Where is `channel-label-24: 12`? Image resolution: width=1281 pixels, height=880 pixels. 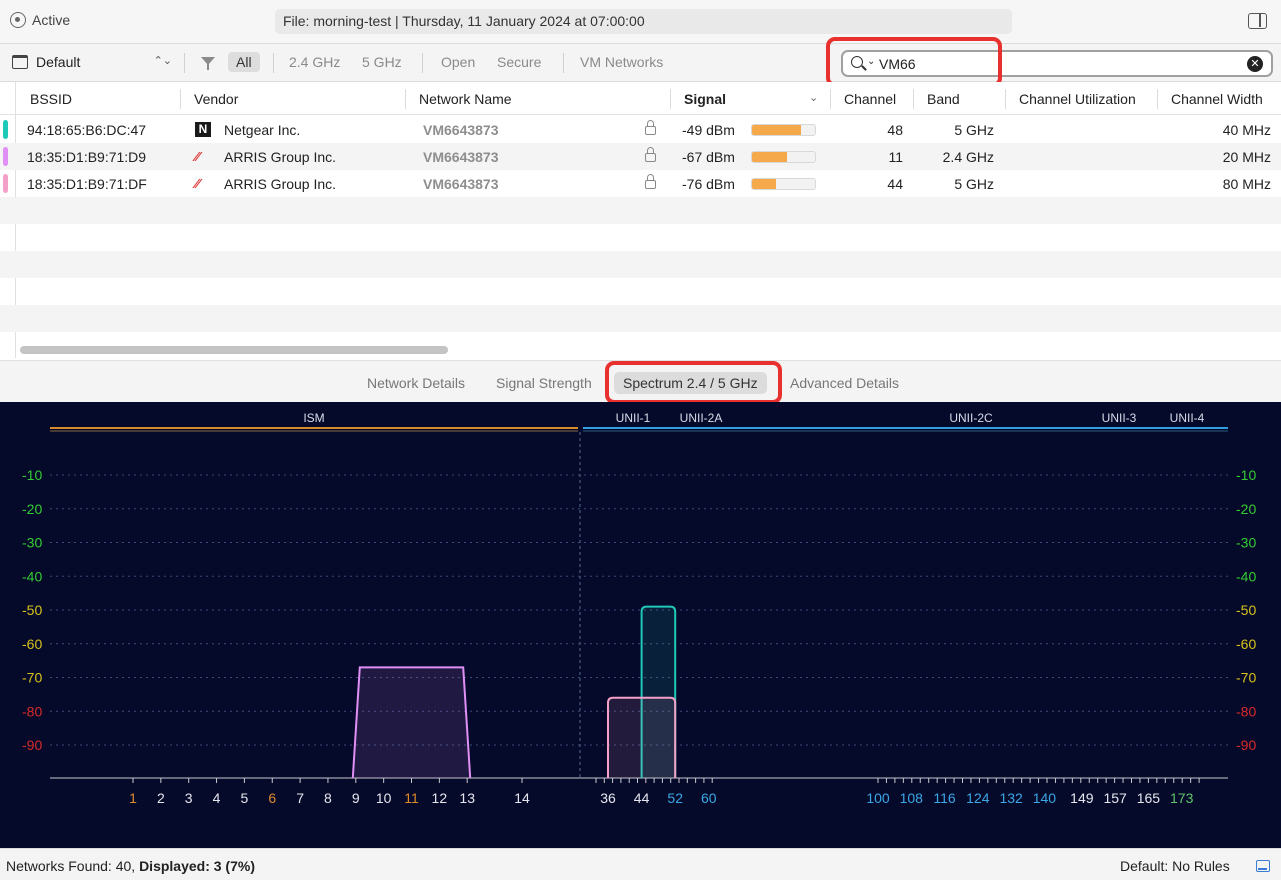
channel-label-24: 12 is located at coordinates (440, 798).